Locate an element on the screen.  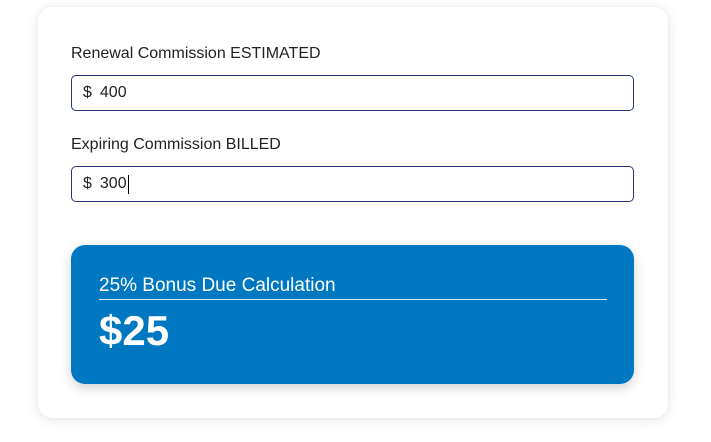
result-divider is located at coordinates (353, 299).